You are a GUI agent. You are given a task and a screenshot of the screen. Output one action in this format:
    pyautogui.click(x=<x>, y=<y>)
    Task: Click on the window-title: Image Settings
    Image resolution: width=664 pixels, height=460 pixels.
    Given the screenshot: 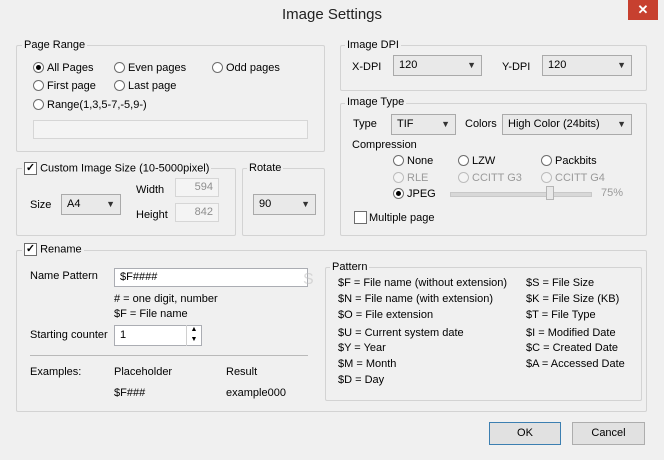 What is the action you would take?
    pyautogui.click(x=332, y=14)
    